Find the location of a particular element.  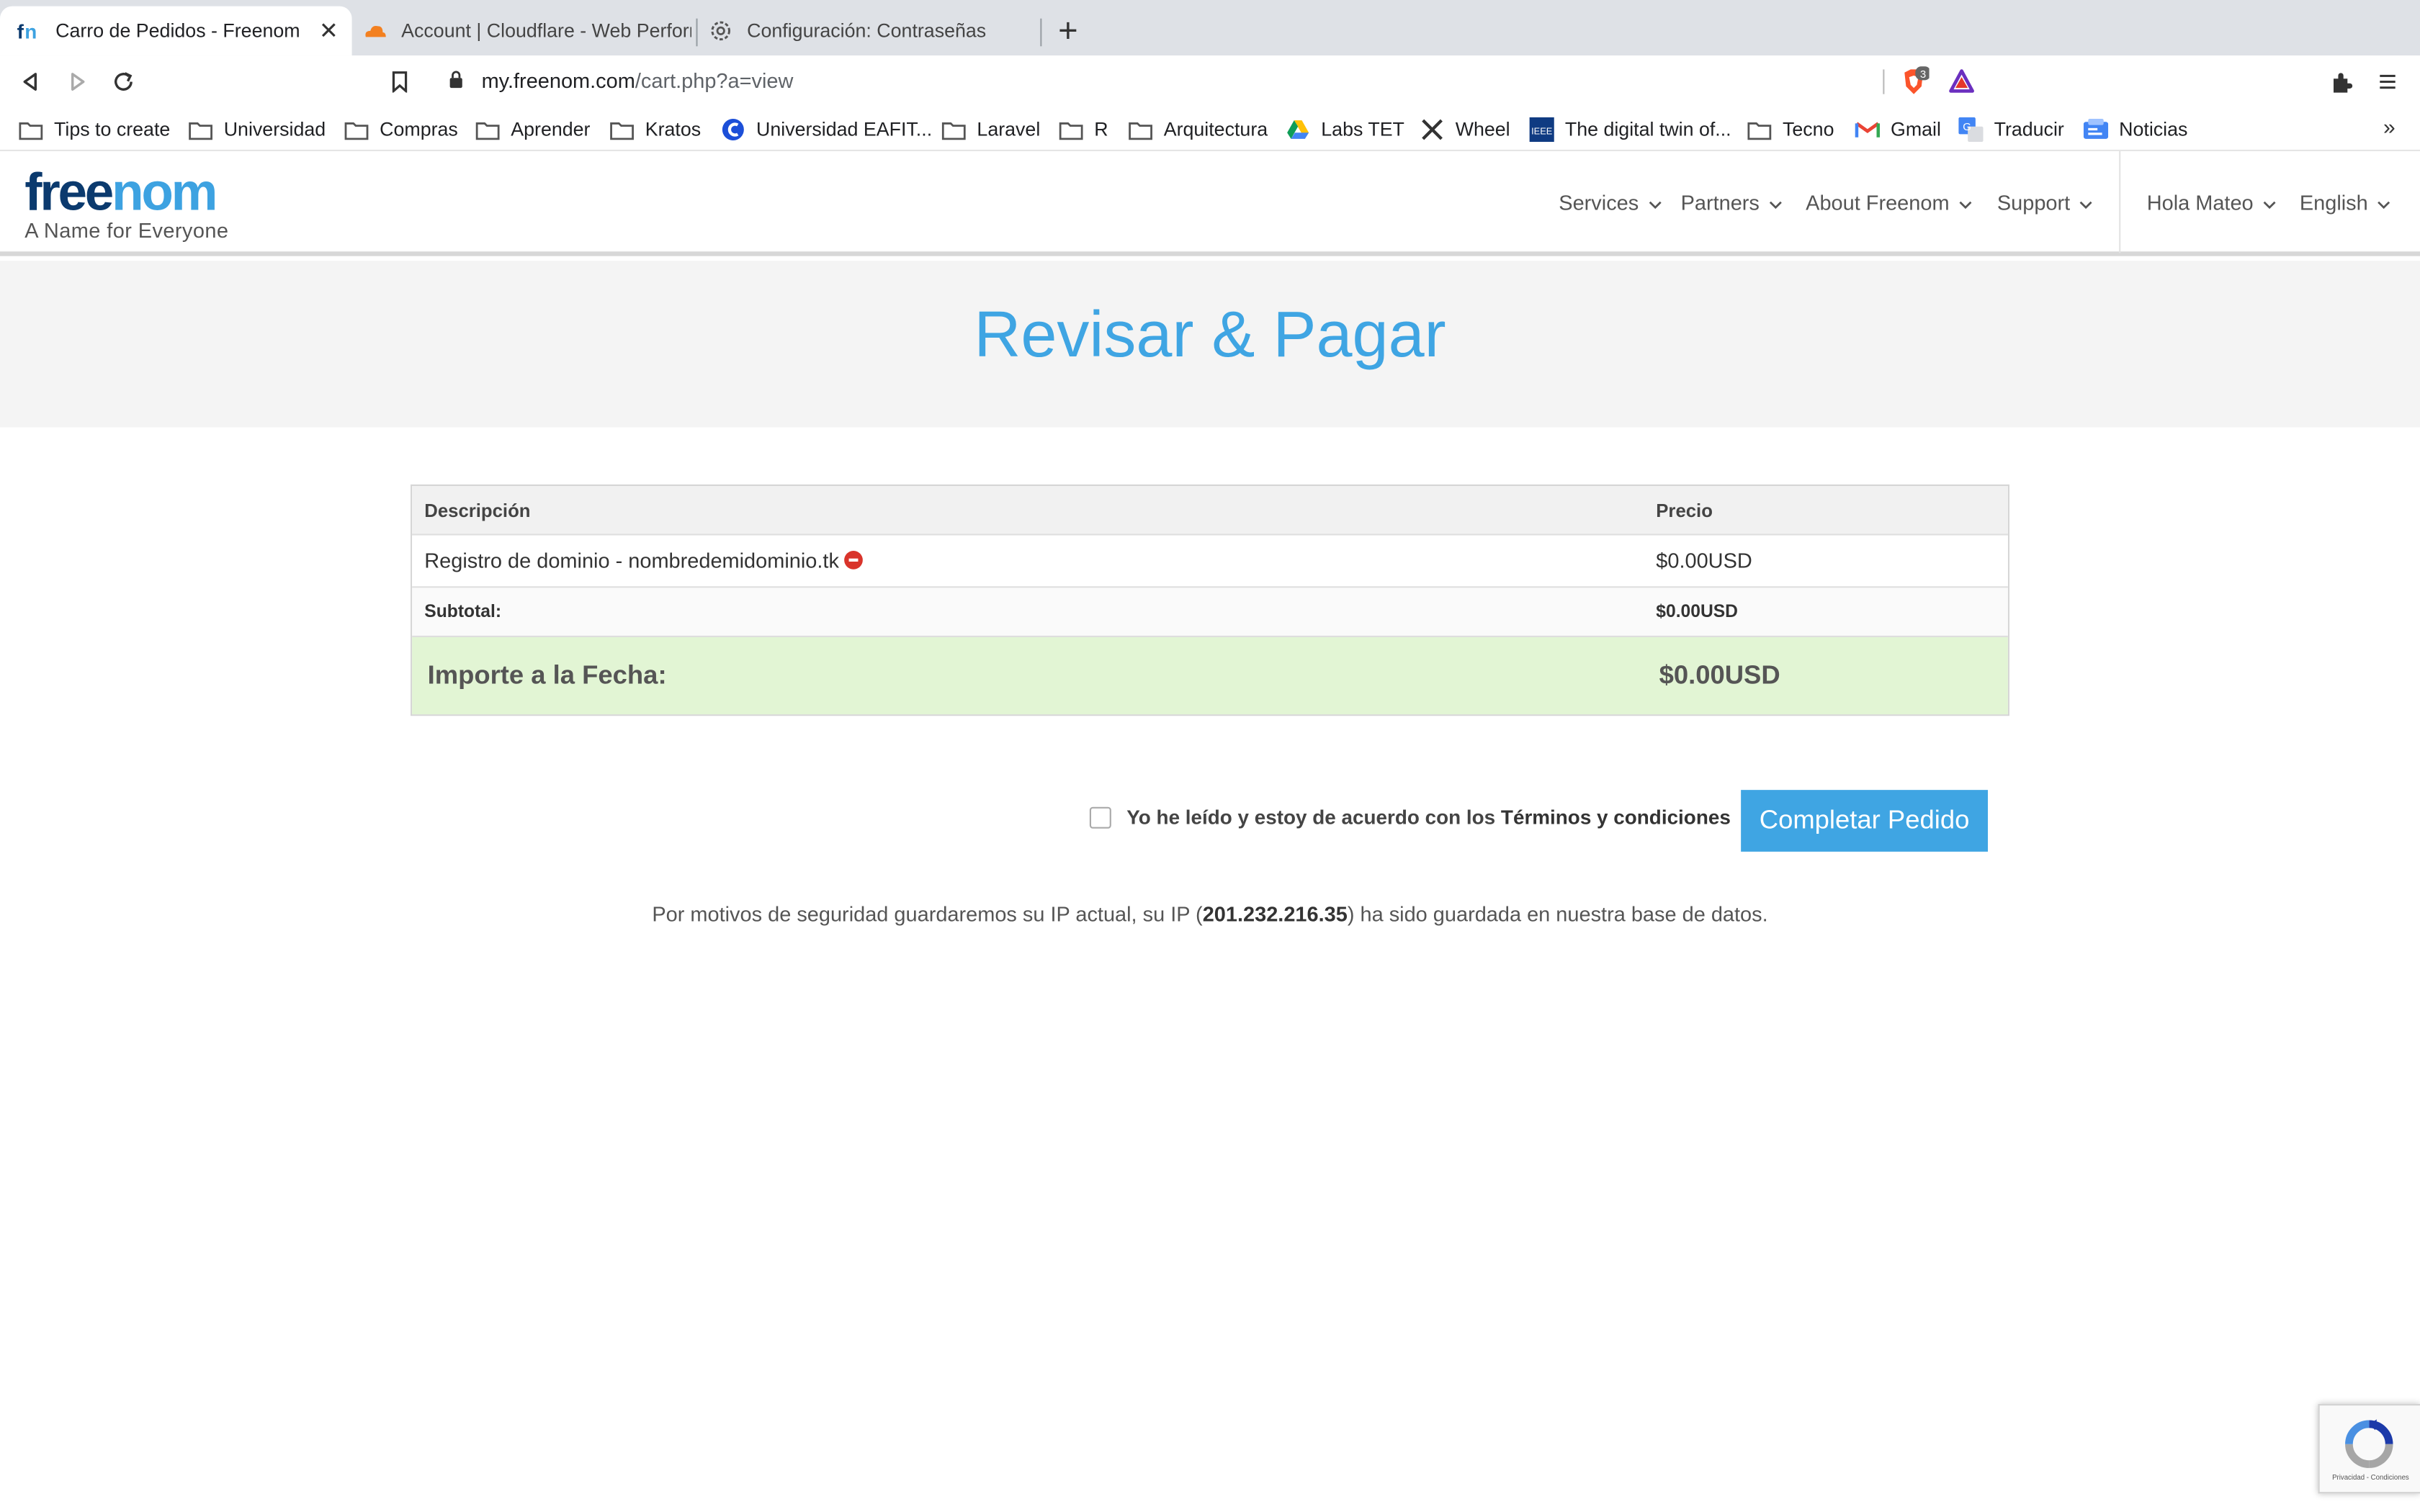

bookmark-gmail: Gmail is located at coordinates (1898, 130).